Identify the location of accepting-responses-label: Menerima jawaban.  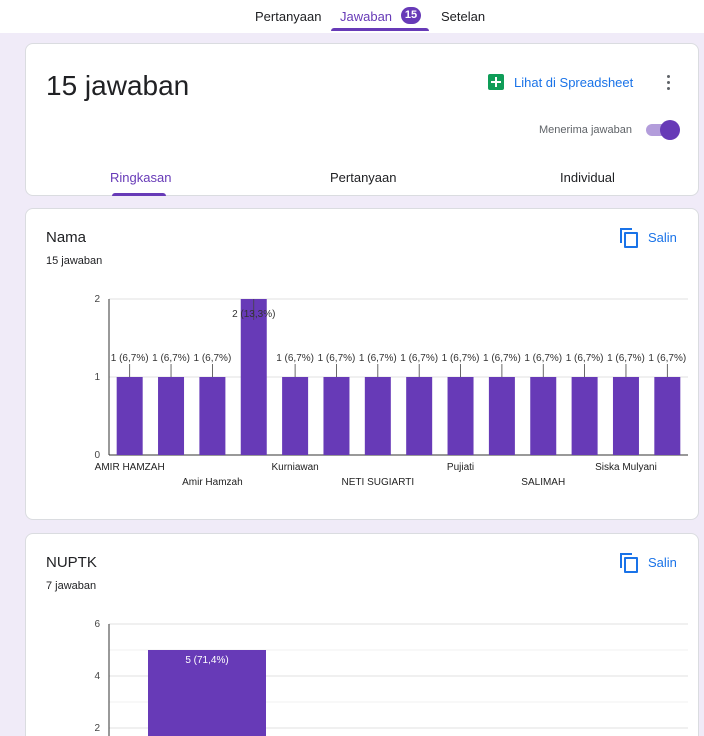
(585, 130).